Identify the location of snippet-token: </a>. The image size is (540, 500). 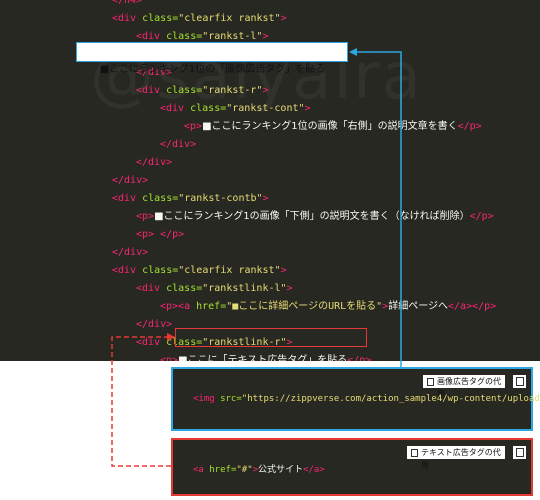
(314, 470).